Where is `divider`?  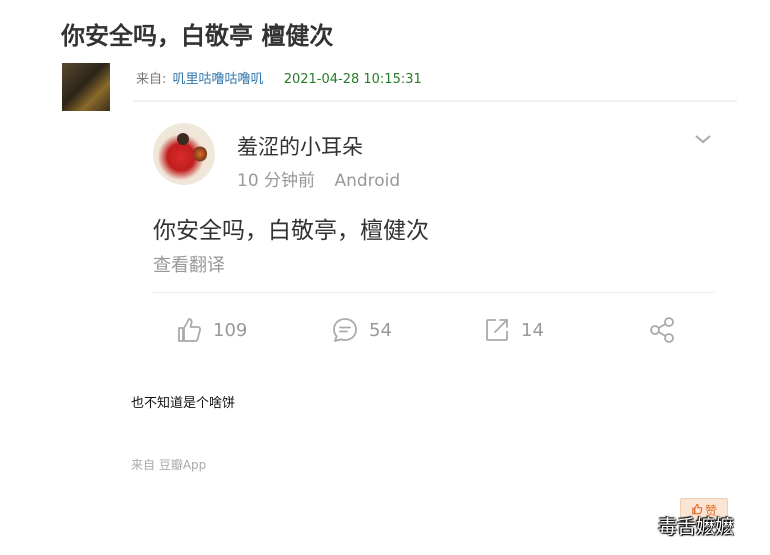 divider is located at coordinates (435, 101).